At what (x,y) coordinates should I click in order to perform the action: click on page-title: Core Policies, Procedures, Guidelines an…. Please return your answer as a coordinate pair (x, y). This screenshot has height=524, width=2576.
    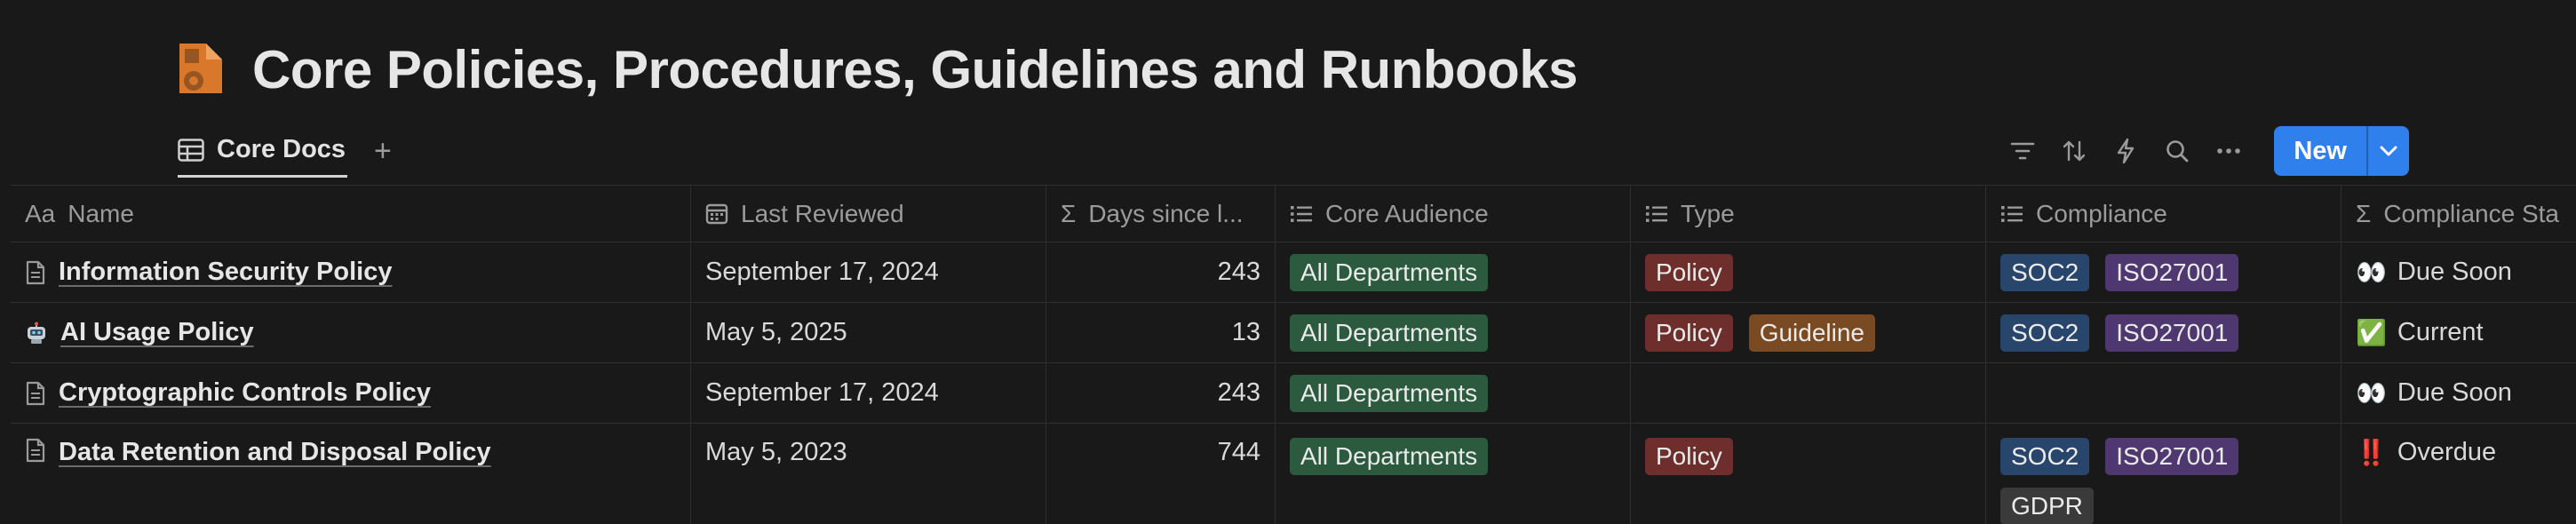
    Looking at the image, I should click on (915, 69).